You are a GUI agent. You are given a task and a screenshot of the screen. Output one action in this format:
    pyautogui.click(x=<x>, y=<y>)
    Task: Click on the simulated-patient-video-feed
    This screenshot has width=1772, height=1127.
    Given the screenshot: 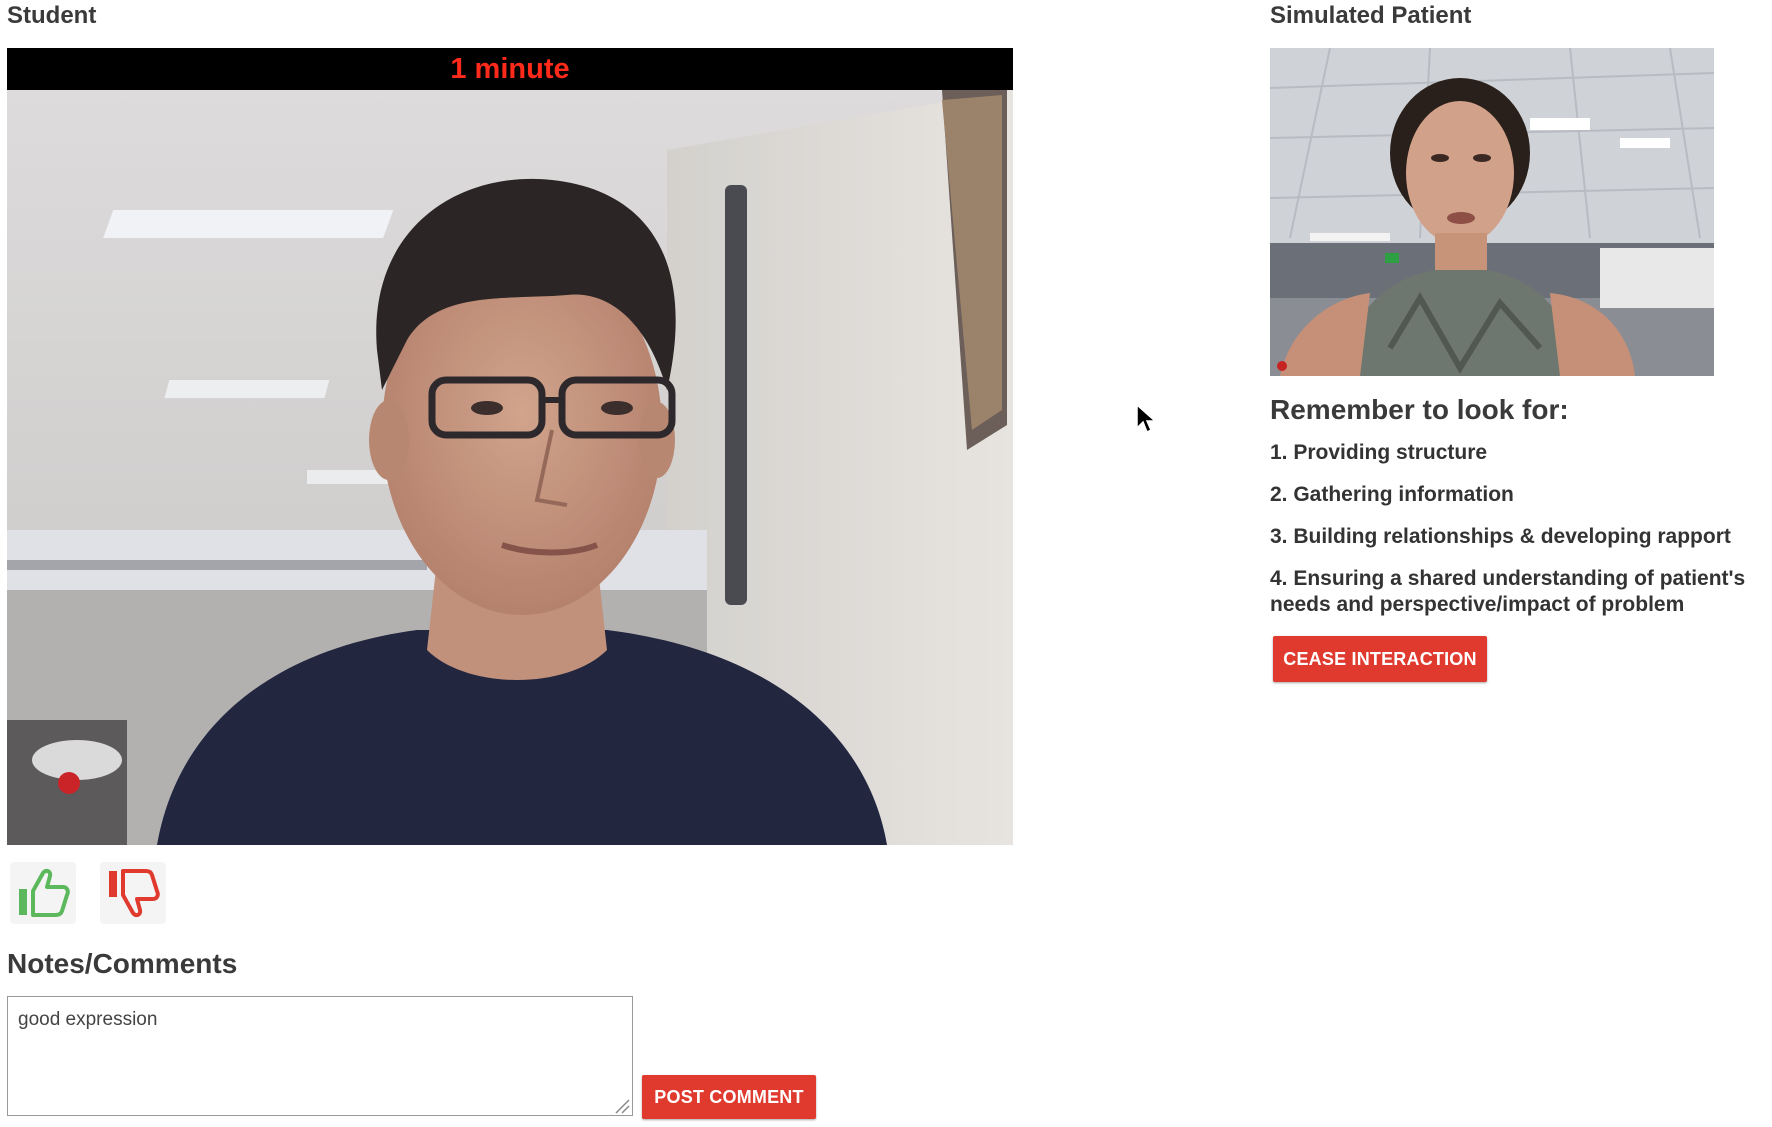 What is the action you would take?
    pyautogui.click(x=1492, y=212)
    